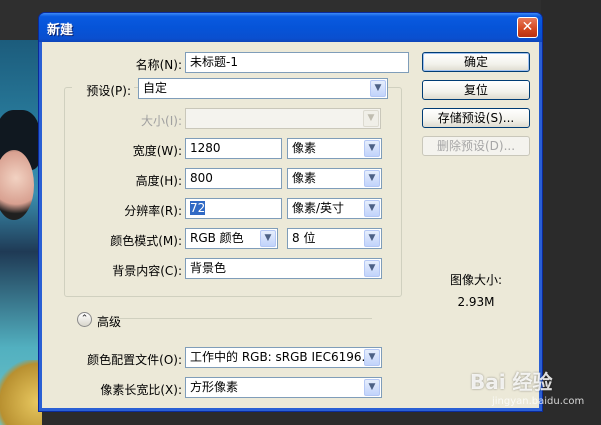  What do you see at coordinates (214, 387) in the screenshot?
I see `pixel-aspect-value: 方形像素` at bounding box center [214, 387].